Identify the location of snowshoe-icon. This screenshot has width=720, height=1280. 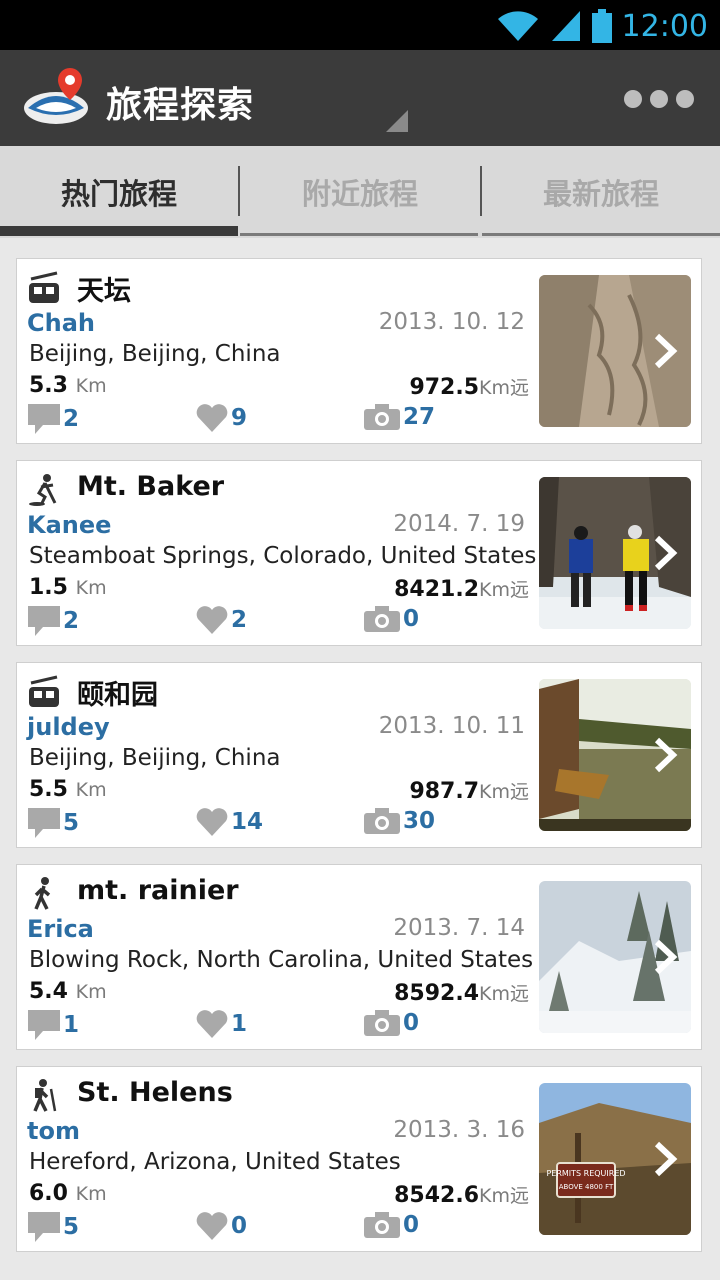
(43, 490).